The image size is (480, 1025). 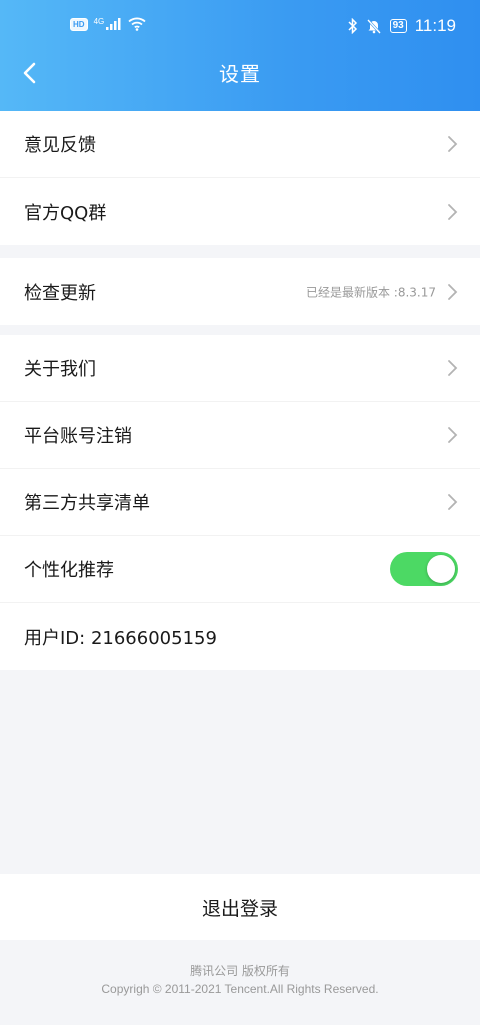 I want to click on row-personalized: 个性化推荐, so click(x=240, y=569).